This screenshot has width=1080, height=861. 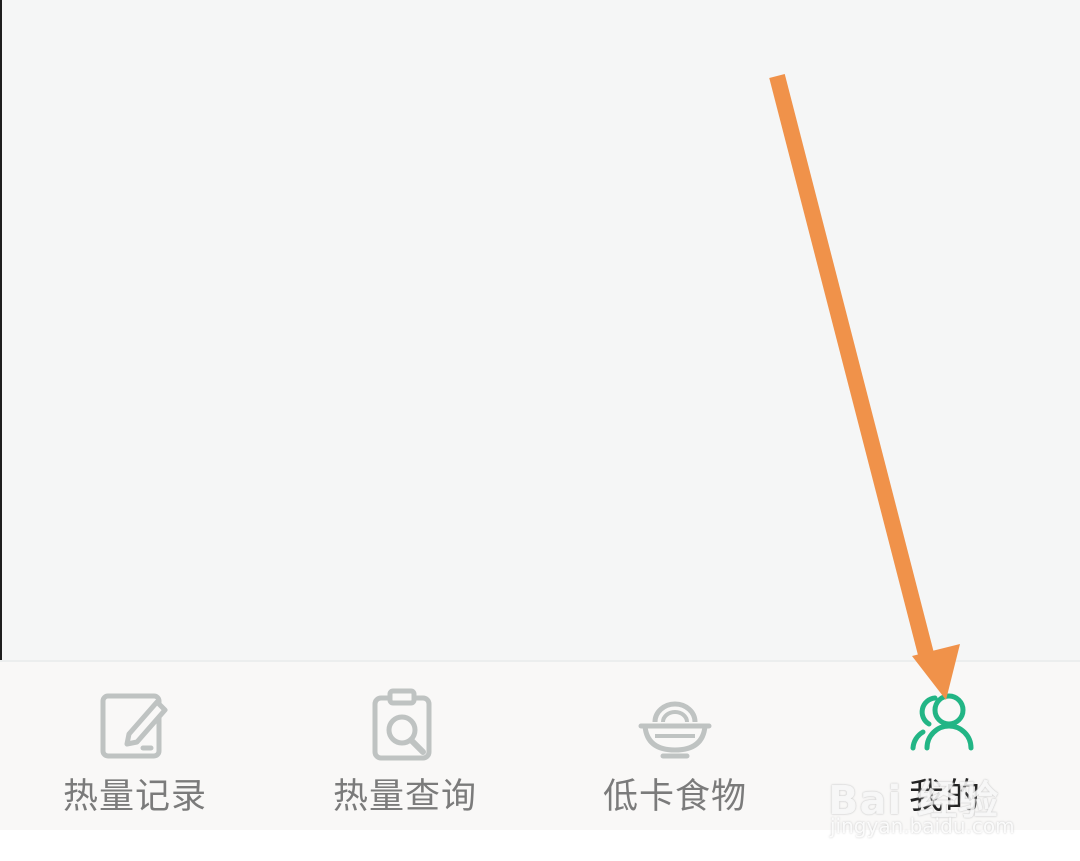 I want to click on clipboard-search-icon, so click(x=402, y=724).